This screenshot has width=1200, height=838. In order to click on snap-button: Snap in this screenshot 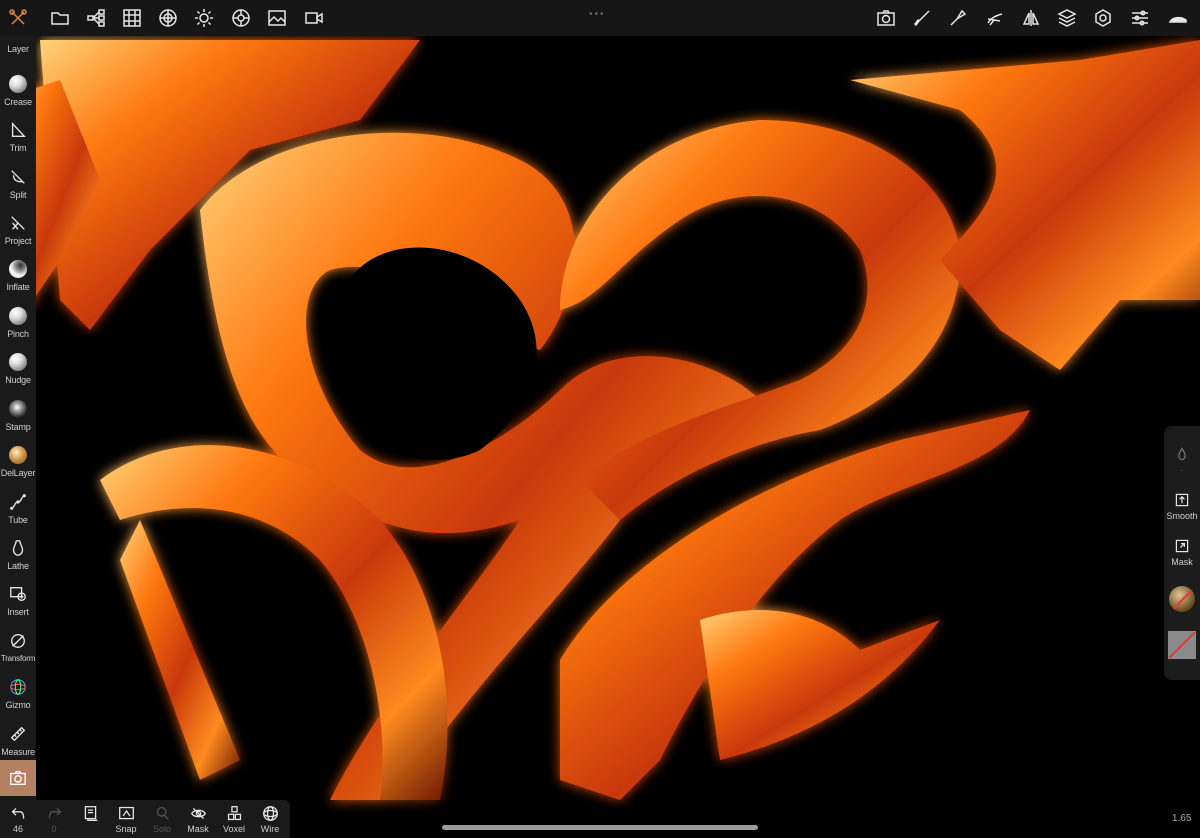, I will do `click(126, 820)`.